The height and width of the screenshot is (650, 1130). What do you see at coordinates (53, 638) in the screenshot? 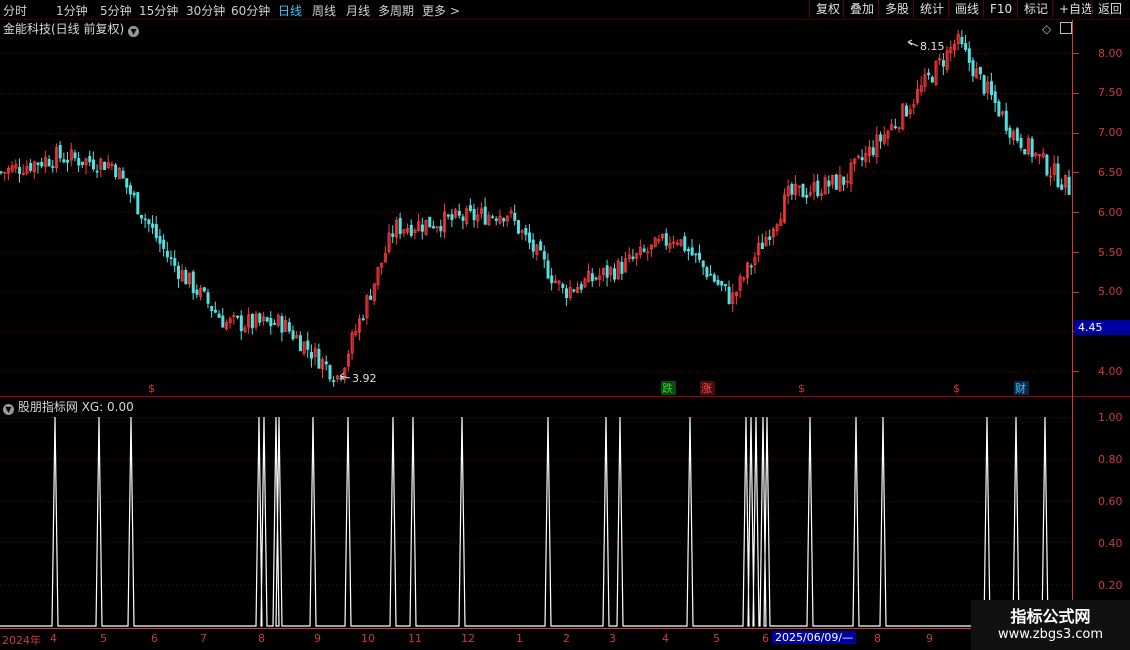
I see `x-label-apr: 4` at bounding box center [53, 638].